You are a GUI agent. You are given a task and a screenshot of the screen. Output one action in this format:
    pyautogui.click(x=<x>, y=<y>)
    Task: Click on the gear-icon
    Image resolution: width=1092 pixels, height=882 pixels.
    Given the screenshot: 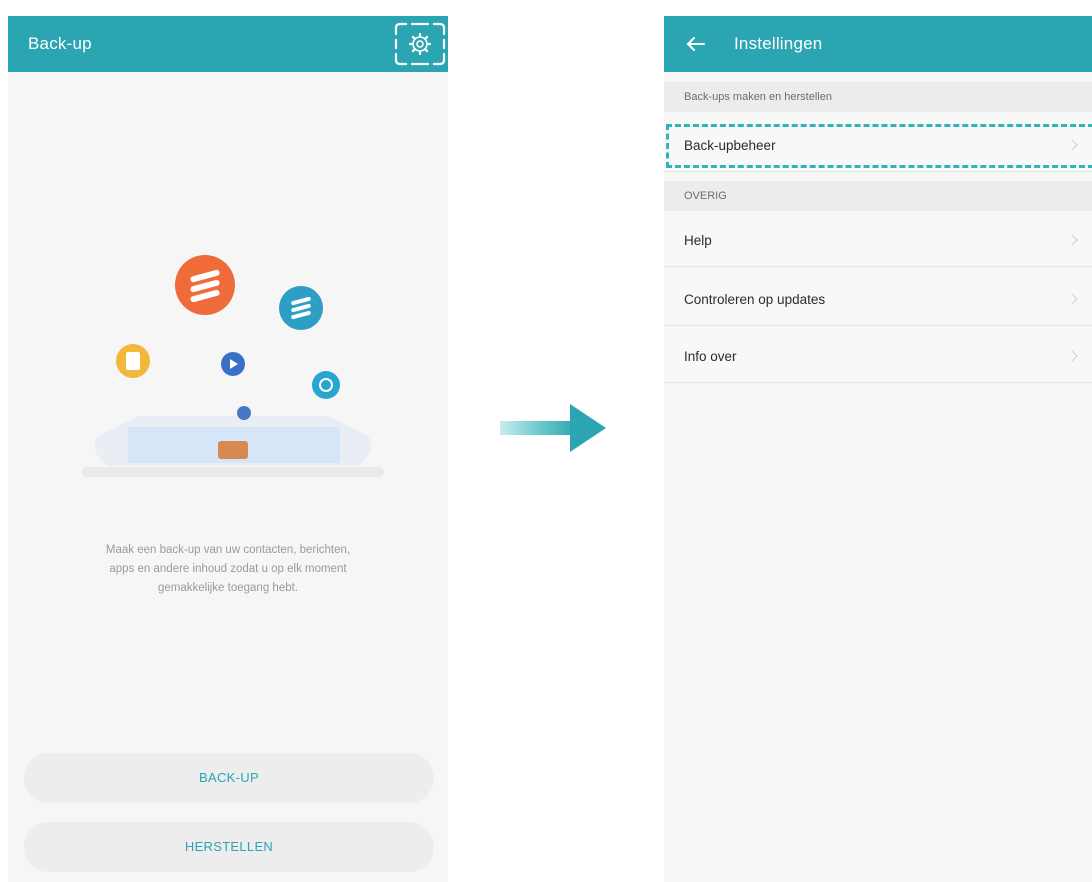 What is the action you would take?
    pyautogui.click(x=420, y=44)
    